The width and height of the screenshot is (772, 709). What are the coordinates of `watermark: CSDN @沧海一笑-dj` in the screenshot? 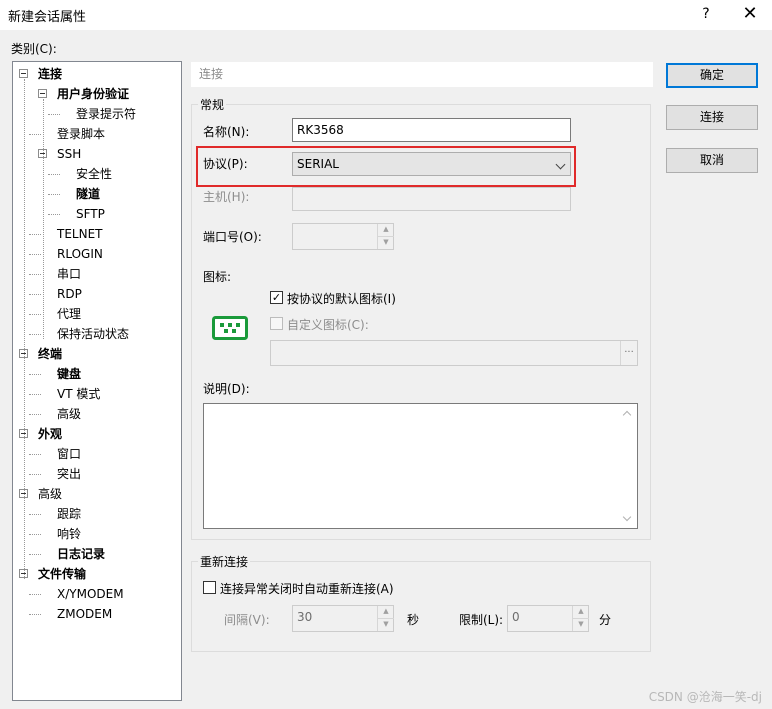 It's located at (705, 697).